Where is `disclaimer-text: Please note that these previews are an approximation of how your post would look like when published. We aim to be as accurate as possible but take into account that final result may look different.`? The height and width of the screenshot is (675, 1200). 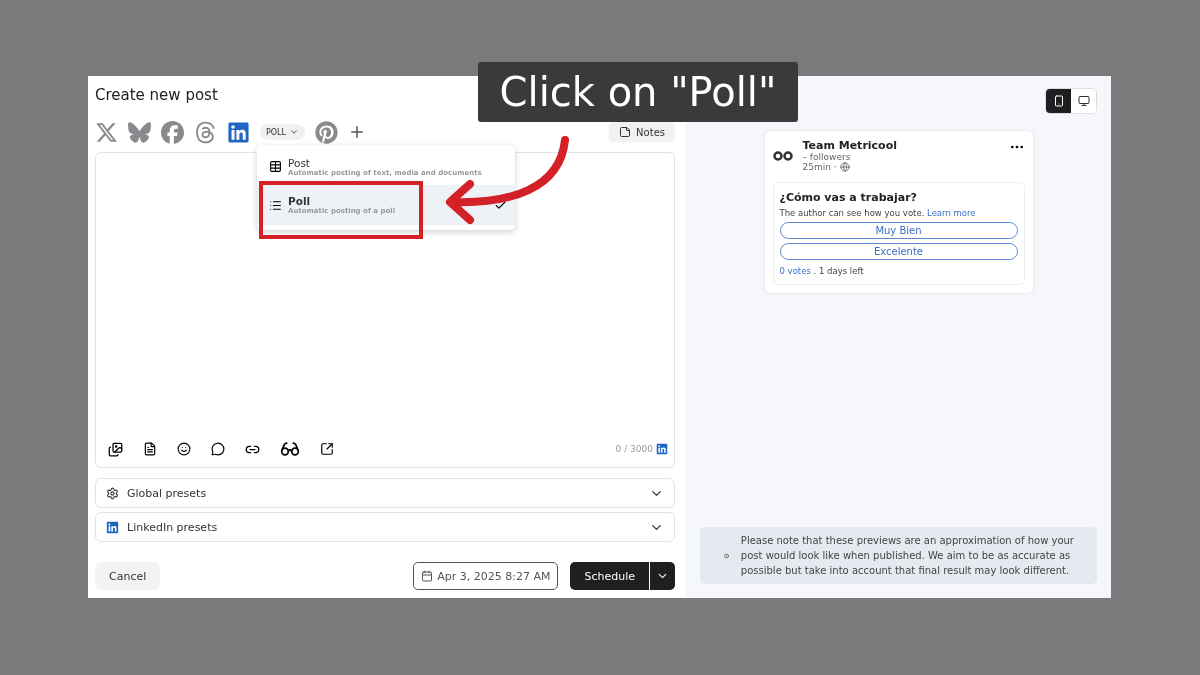
disclaimer-text: Please note that these previews are an approximation of how your post would look like when published. We aim to be as accurate as possible but take into account that final result may look different. is located at coordinates (907, 556).